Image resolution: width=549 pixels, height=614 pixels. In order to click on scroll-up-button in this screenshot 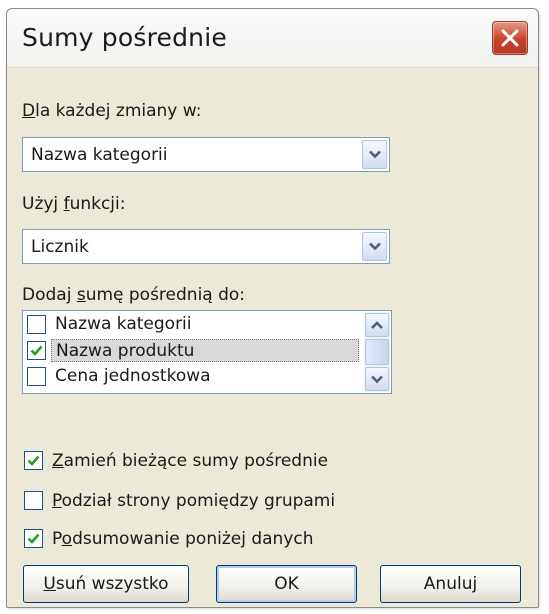, I will do `click(377, 325)`.